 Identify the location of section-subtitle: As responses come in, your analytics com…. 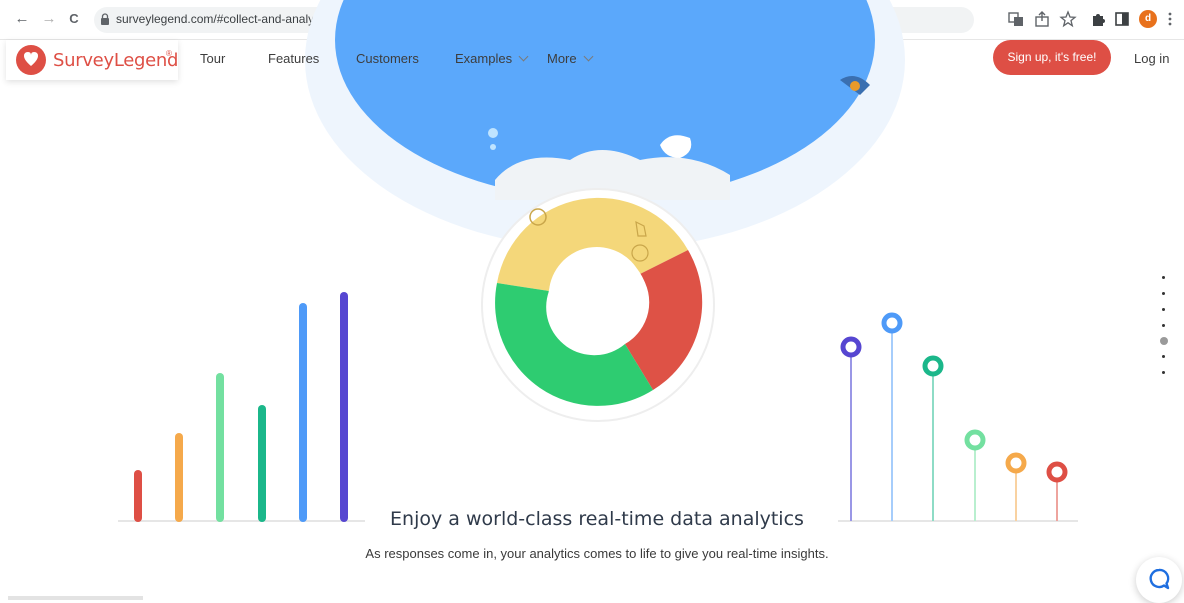
(597, 553).